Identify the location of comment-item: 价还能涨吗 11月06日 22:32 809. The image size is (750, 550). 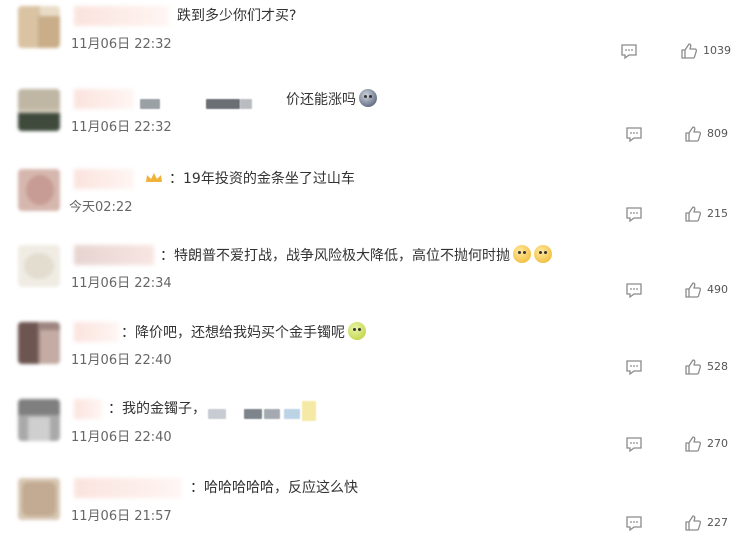
(375, 123).